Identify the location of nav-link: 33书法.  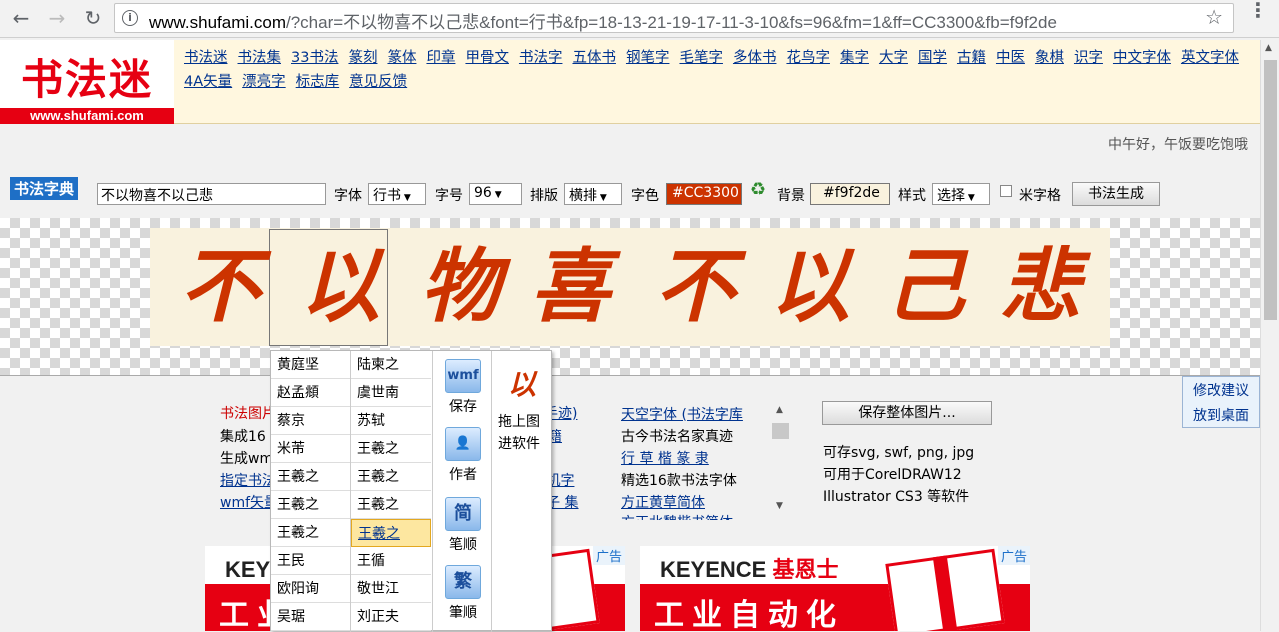
(314, 58).